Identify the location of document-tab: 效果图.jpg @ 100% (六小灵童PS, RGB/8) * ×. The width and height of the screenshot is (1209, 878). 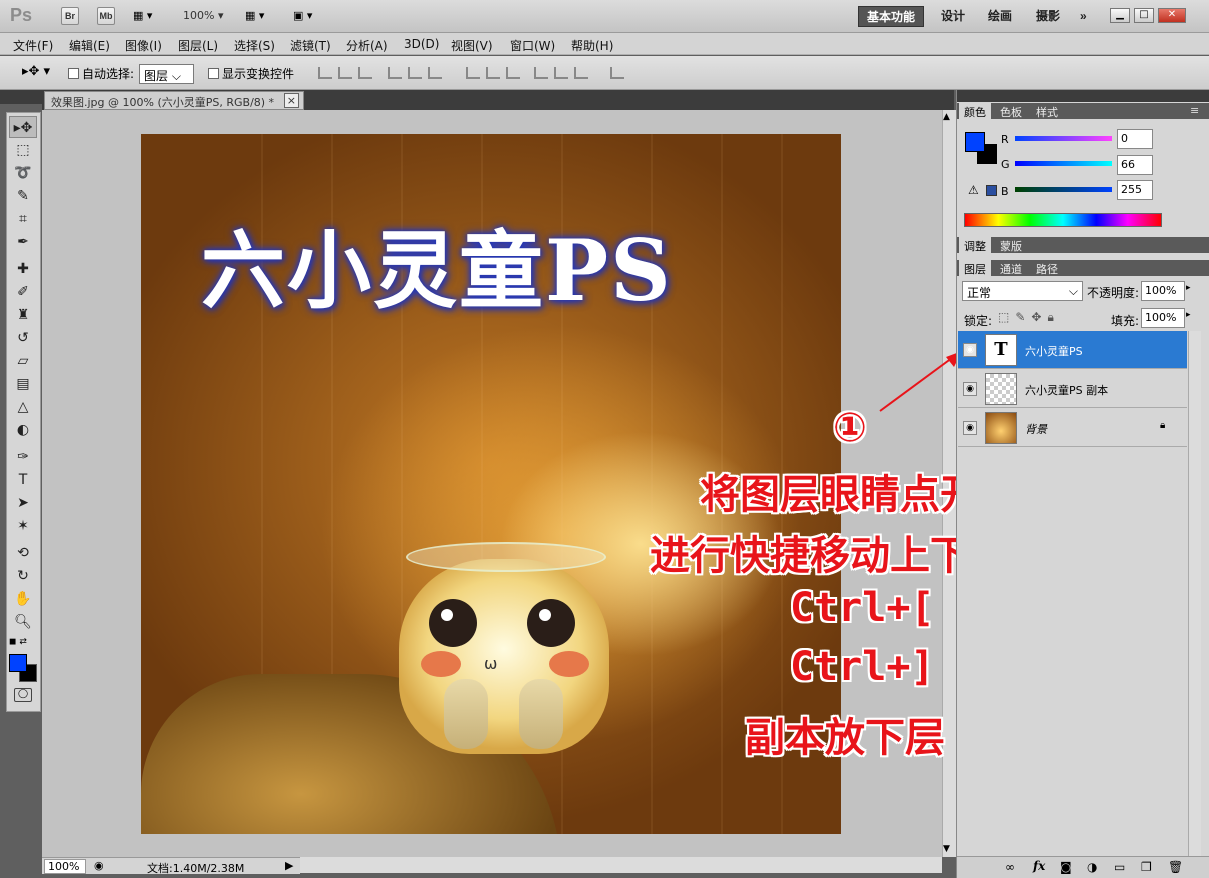
(174, 100).